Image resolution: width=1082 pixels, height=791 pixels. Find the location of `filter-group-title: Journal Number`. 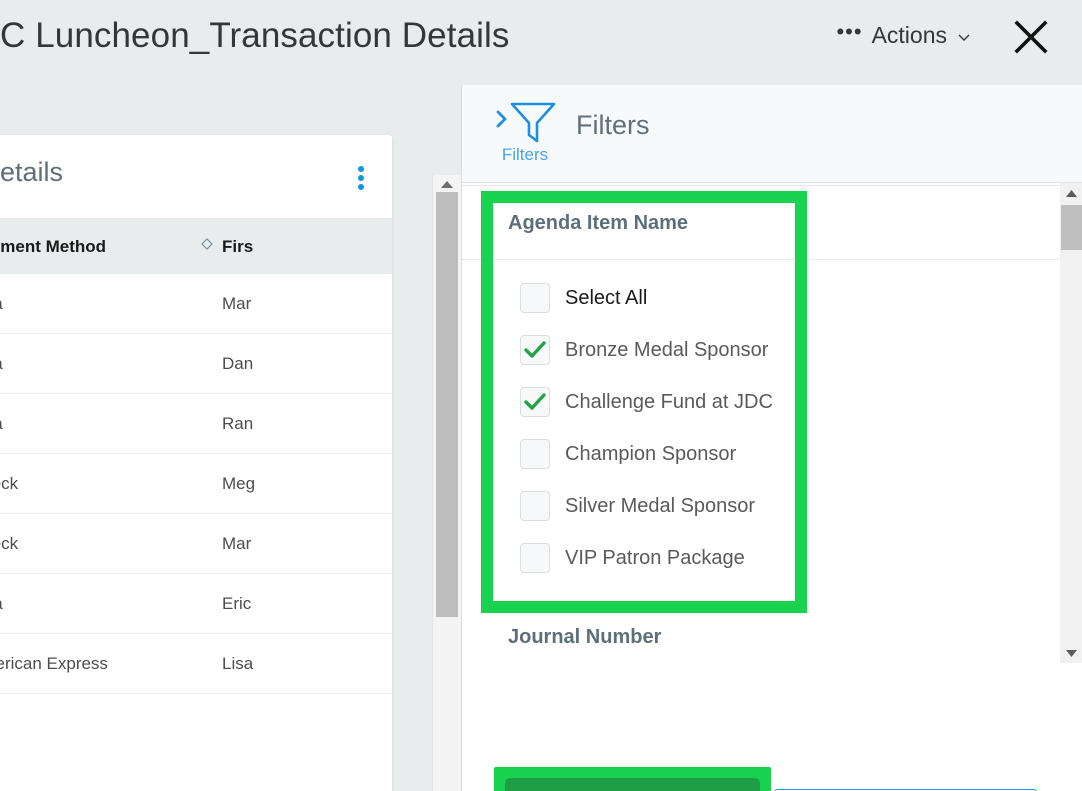

filter-group-title: Journal Number is located at coordinates (585, 637).